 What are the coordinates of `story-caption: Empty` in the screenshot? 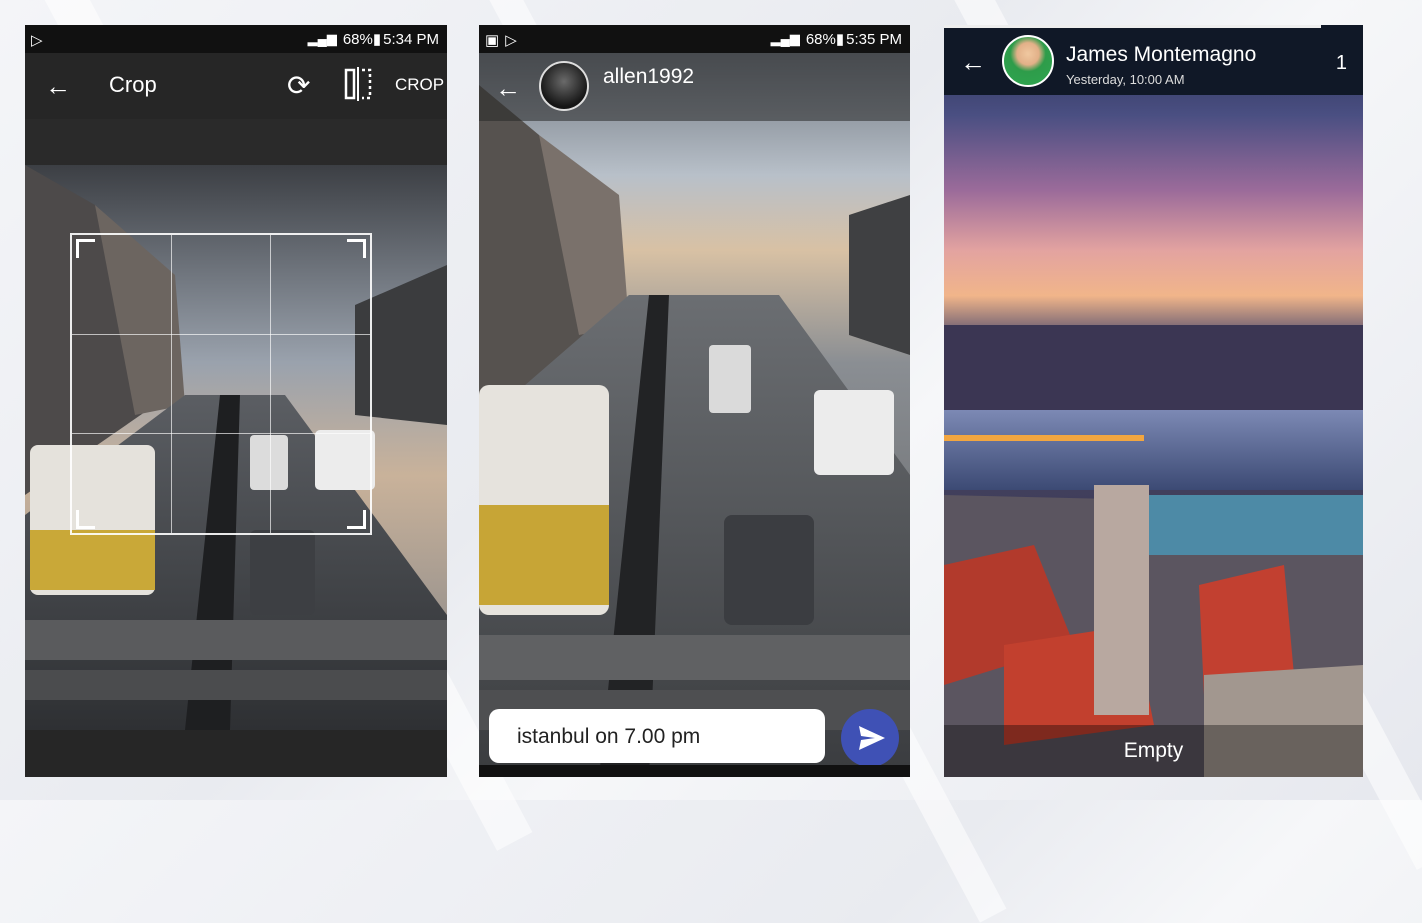 It's located at (1153, 751).